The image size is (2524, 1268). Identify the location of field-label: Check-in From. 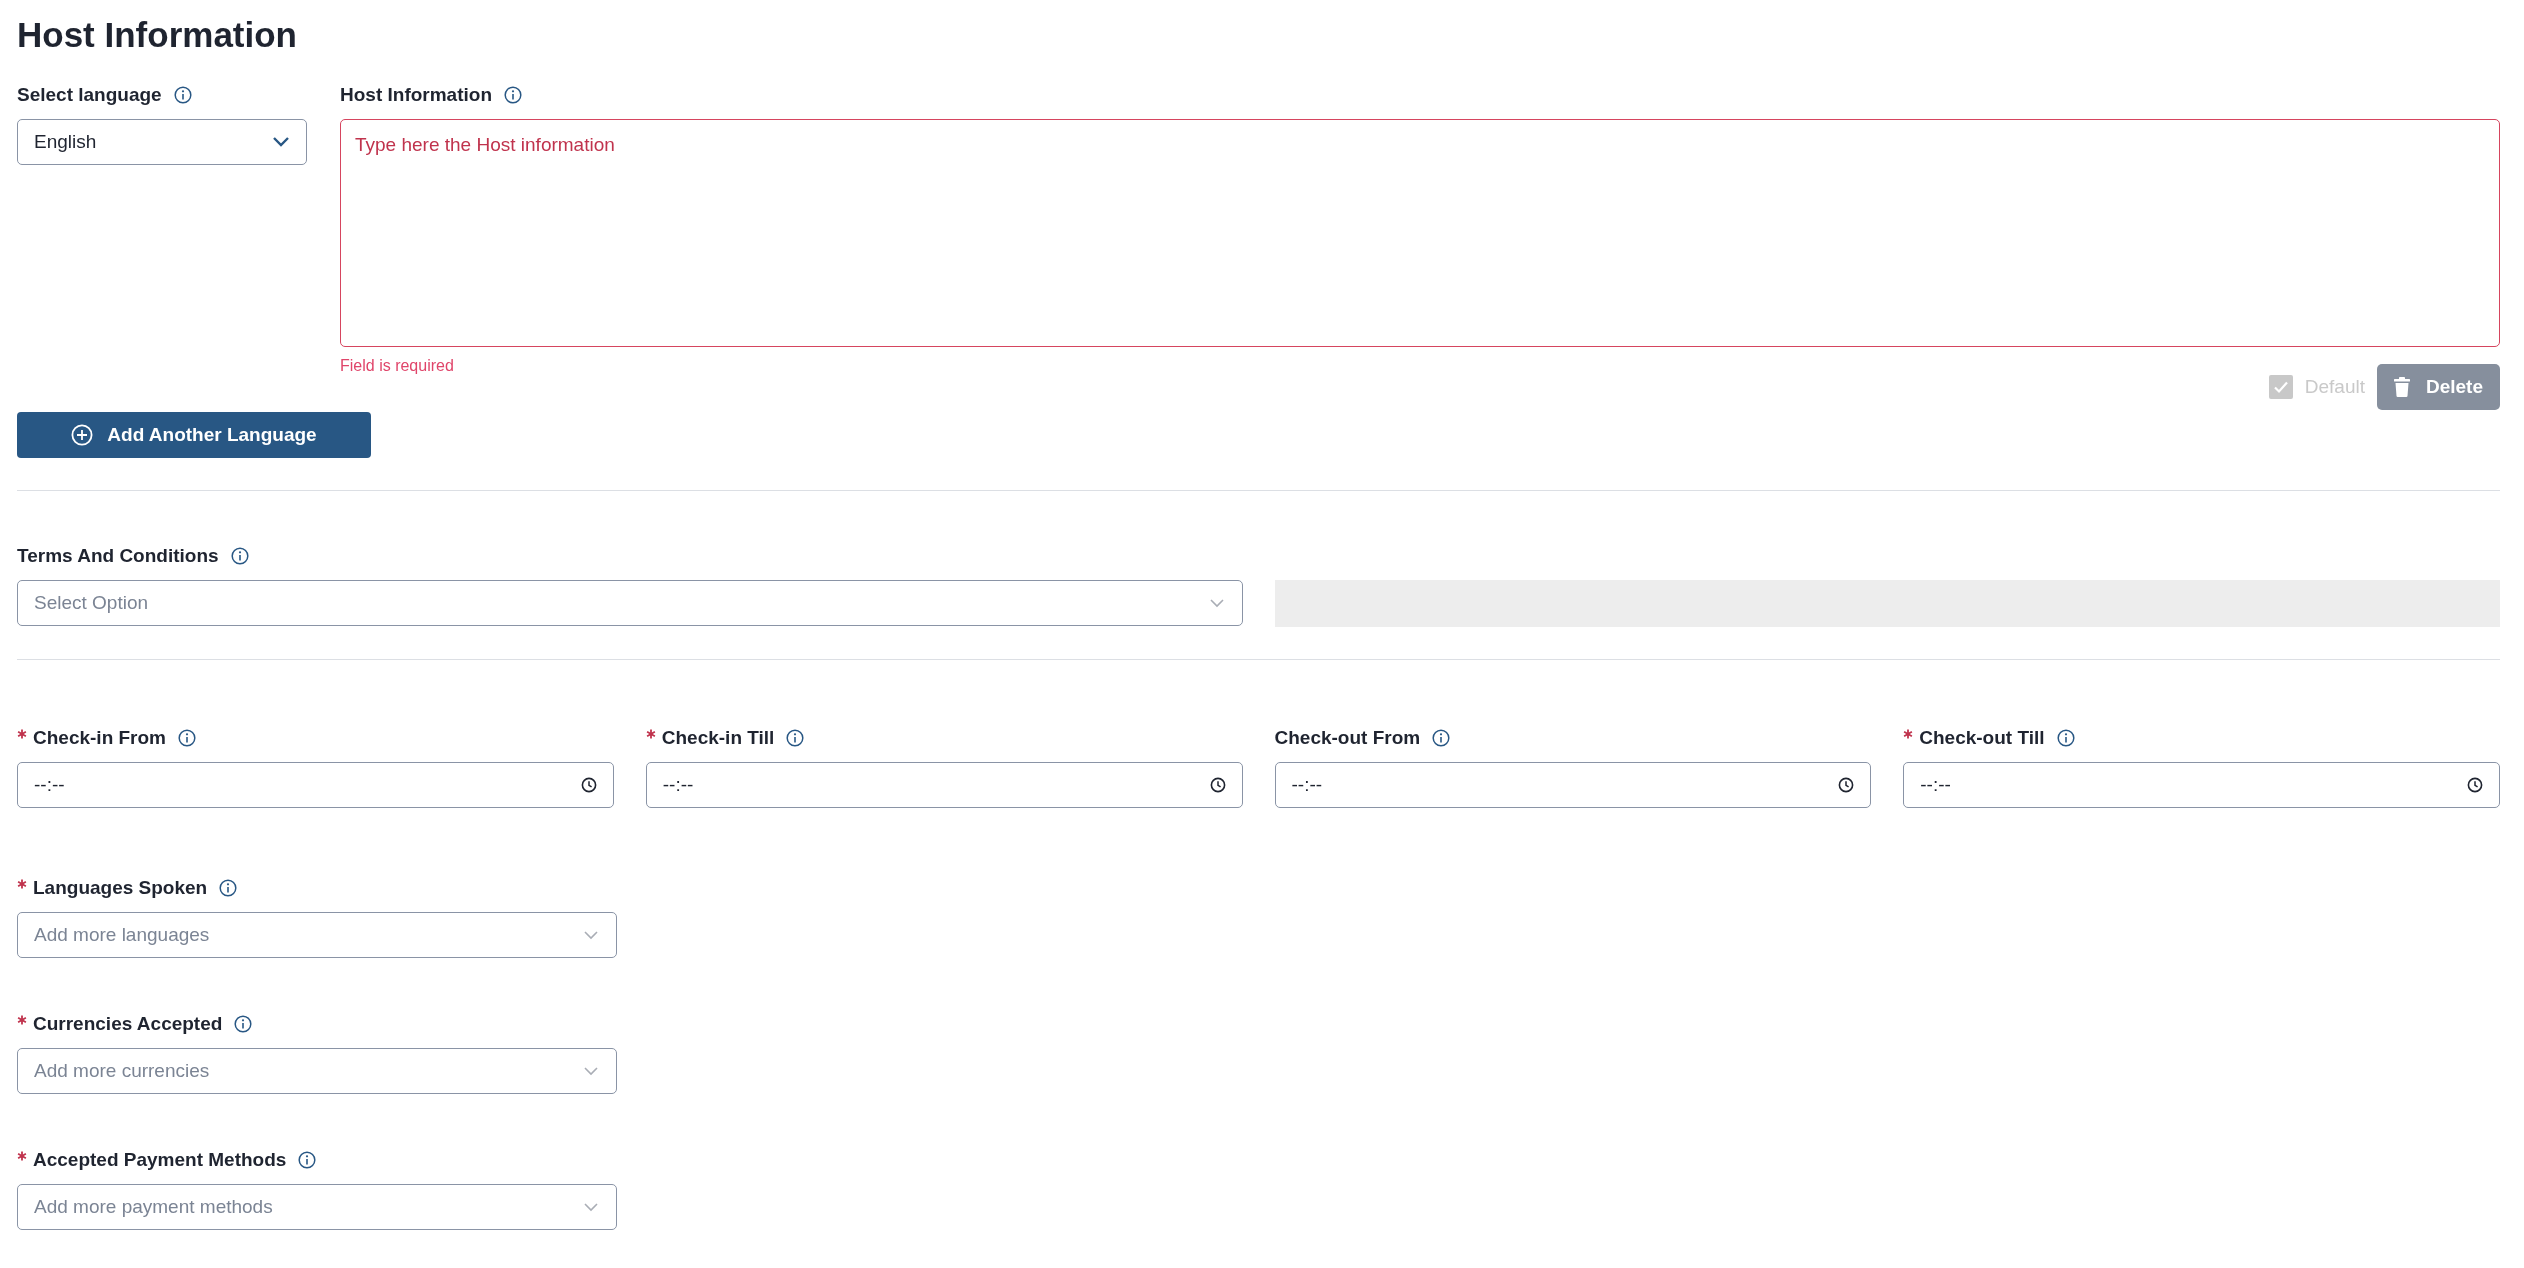
(100, 738).